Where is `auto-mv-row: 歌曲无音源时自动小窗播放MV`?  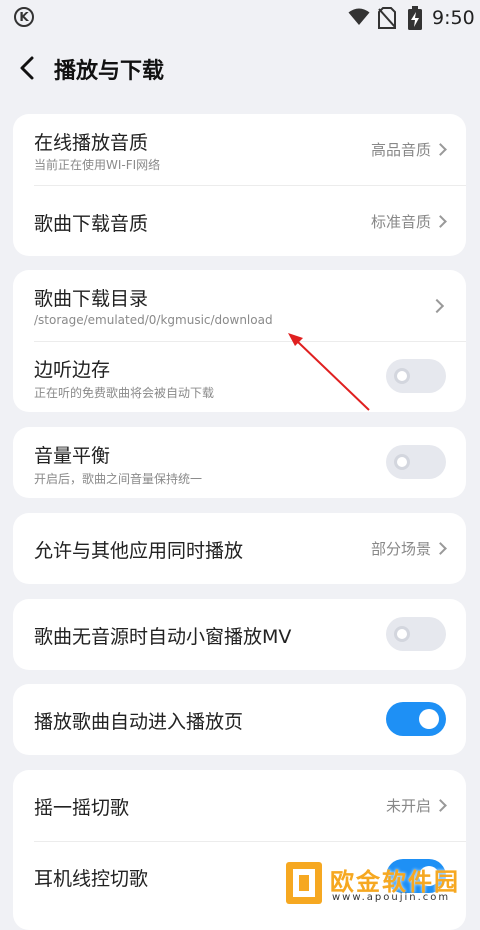
auto-mv-row: 歌曲无音源时自动小窗播放MV is located at coordinates (239, 634).